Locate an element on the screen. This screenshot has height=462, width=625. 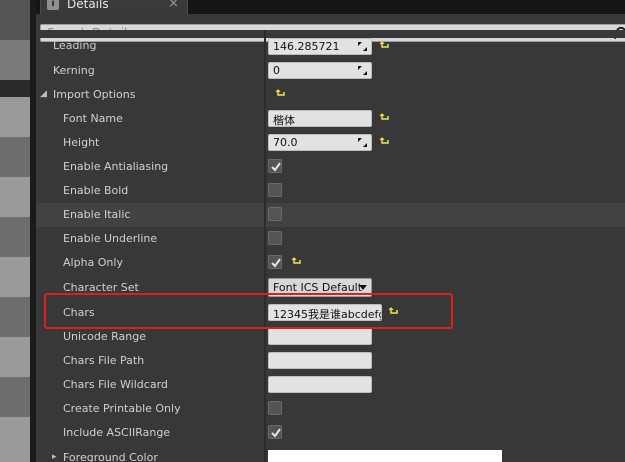
include-ascii-range-checkbox is located at coordinates (275, 432).